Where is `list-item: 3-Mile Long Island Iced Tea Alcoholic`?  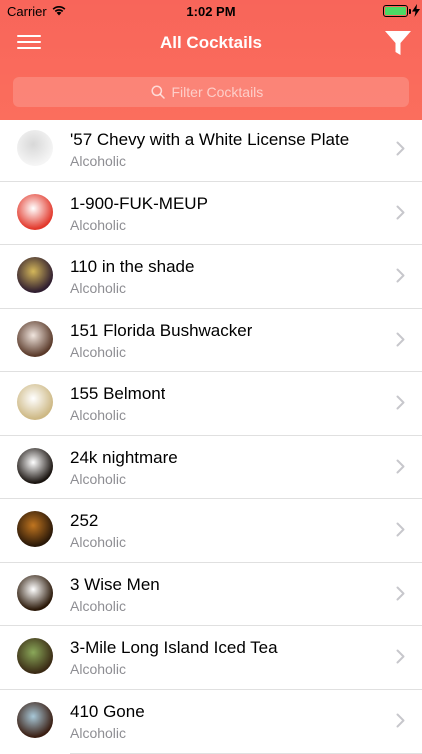
list-item: 3-Mile Long Island Iced Tea Alcoholic is located at coordinates (211, 658).